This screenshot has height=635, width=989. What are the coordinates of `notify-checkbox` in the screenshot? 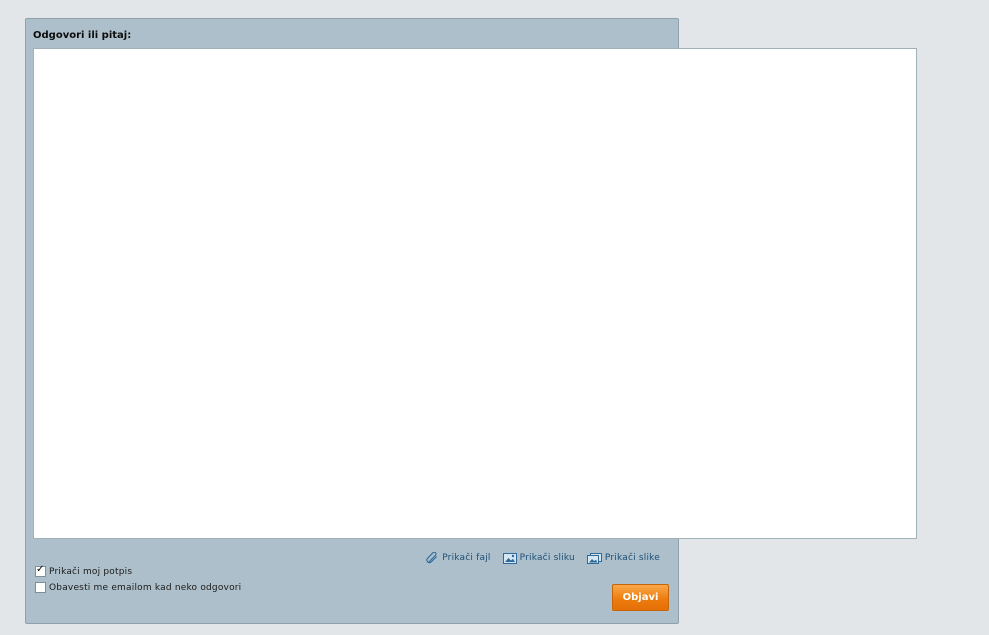 It's located at (40, 587).